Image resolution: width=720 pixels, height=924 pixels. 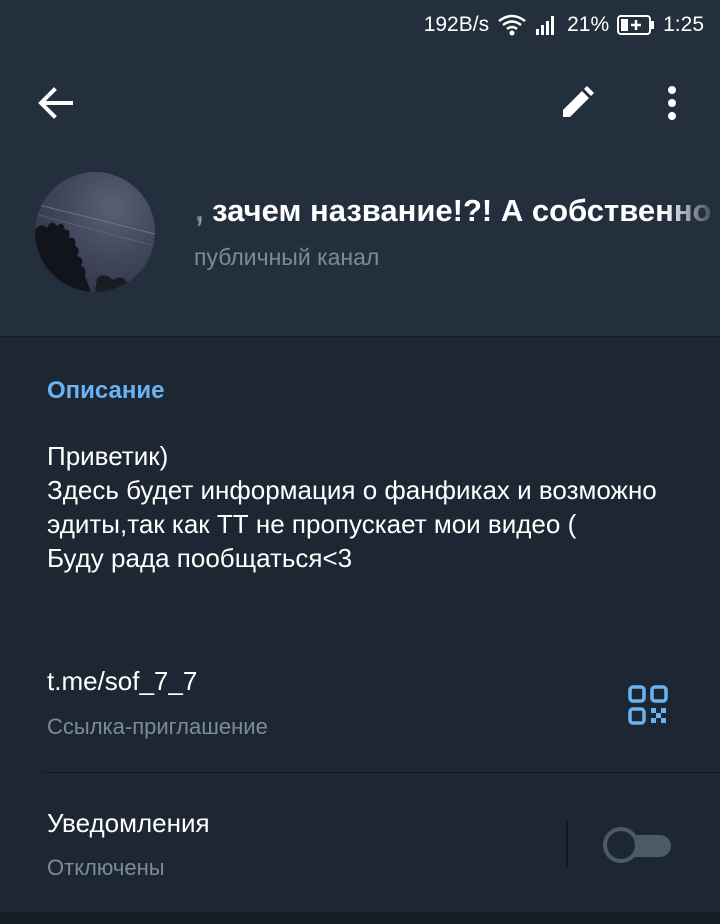 What do you see at coordinates (621, 845) in the screenshot?
I see `toggle-knob` at bounding box center [621, 845].